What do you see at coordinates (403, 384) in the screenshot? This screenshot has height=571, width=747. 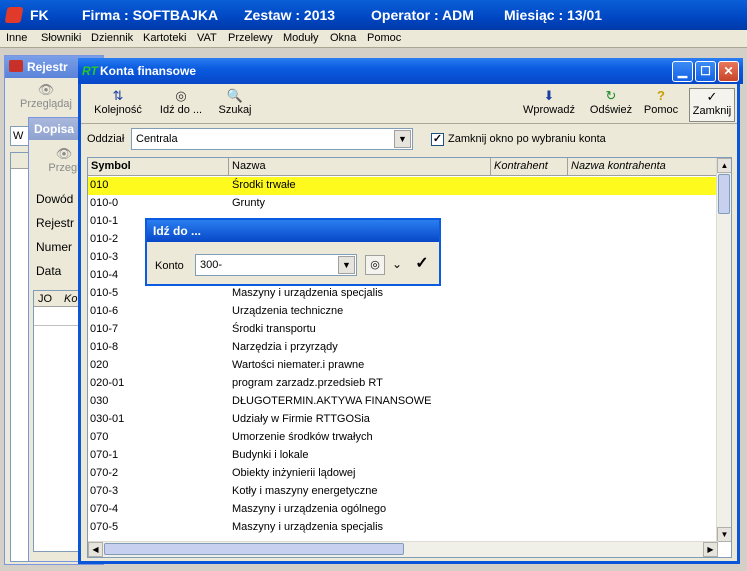 I see `table-row: 020-01 program zarzadz.przedsieb RT` at bounding box center [403, 384].